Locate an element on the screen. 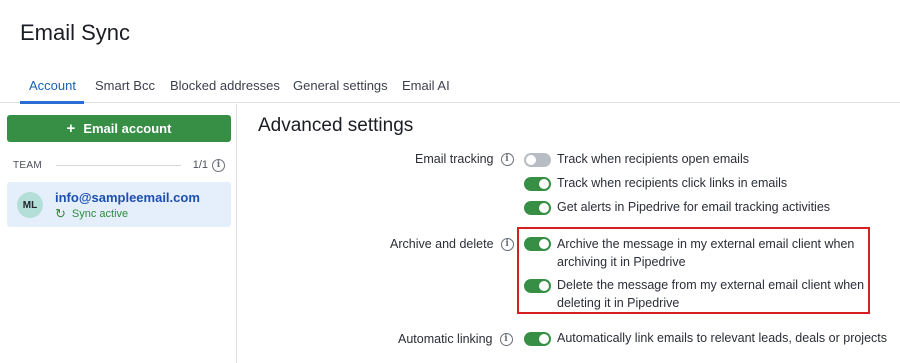 The height and width of the screenshot is (363, 900). account-card: ML info@sampleemail.com ↻ Sync active is located at coordinates (119, 204).